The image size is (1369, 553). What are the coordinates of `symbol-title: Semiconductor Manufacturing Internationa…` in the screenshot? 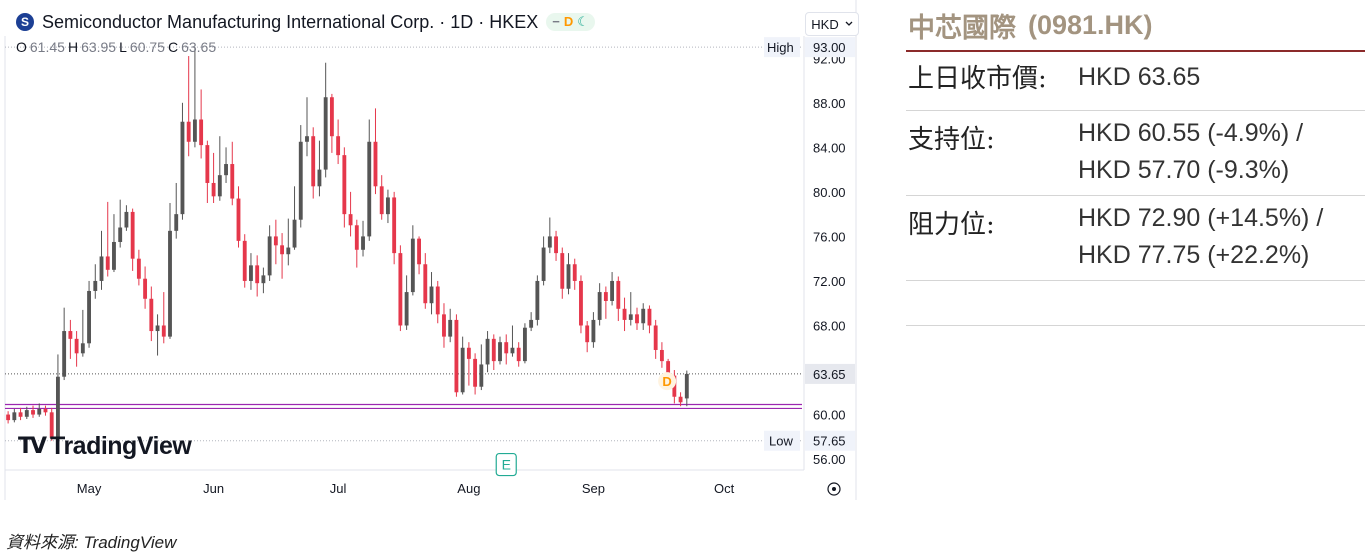 It's located at (290, 22).